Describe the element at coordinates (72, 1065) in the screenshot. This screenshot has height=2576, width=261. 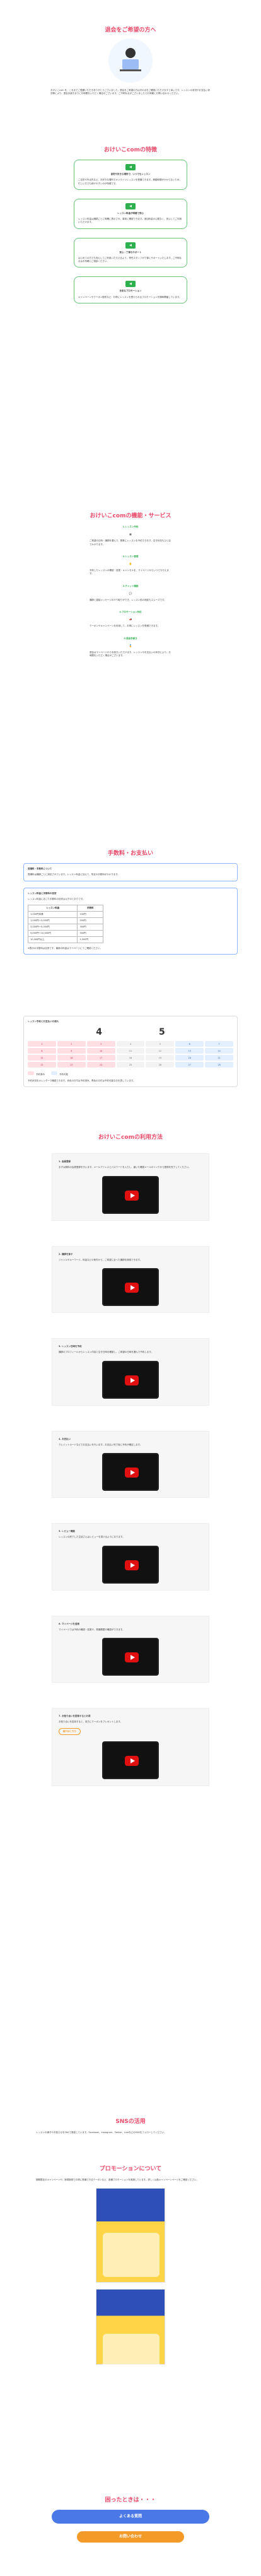
I see `calendar-day: 23` at that location.